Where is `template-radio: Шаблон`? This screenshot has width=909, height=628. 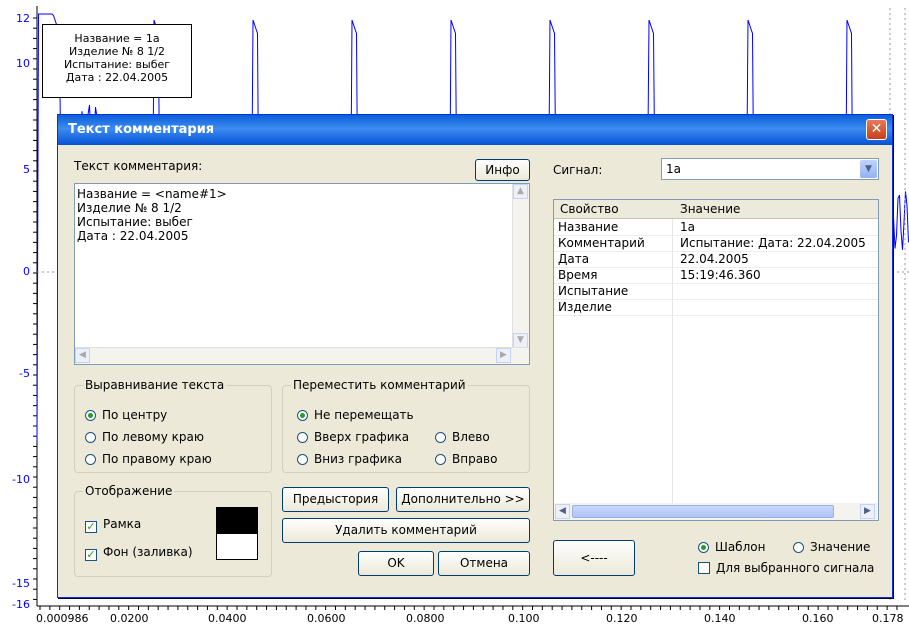 template-radio: Шаблон is located at coordinates (731, 547).